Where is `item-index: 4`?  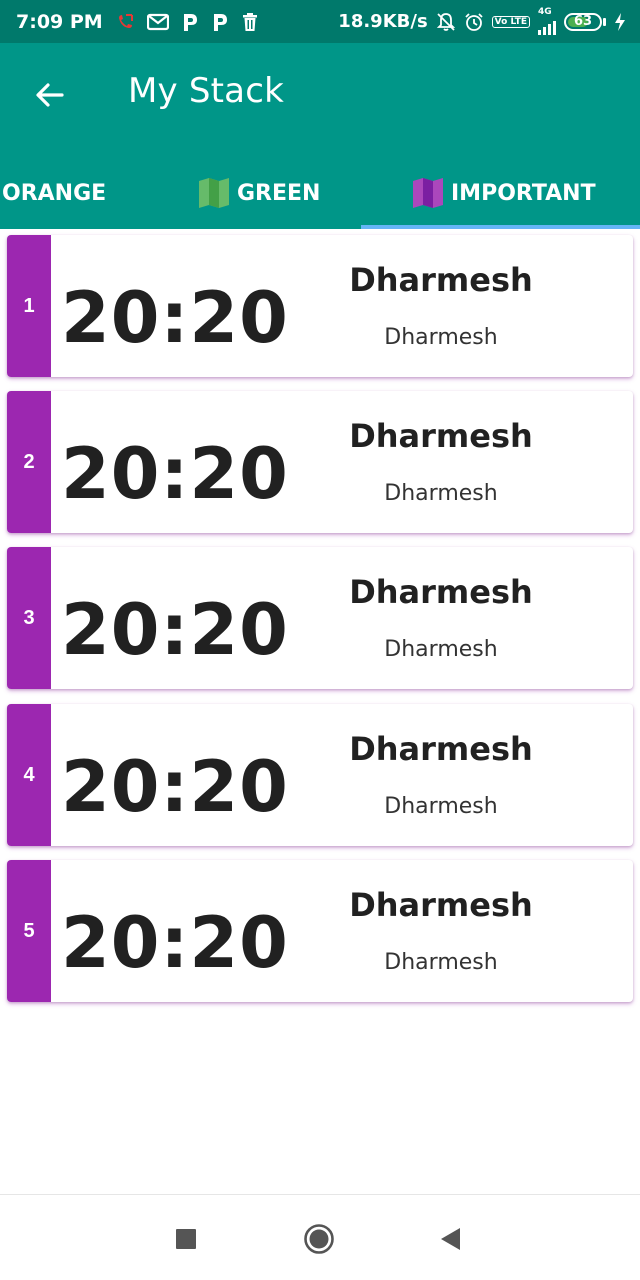 item-index: 4 is located at coordinates (29, 775).